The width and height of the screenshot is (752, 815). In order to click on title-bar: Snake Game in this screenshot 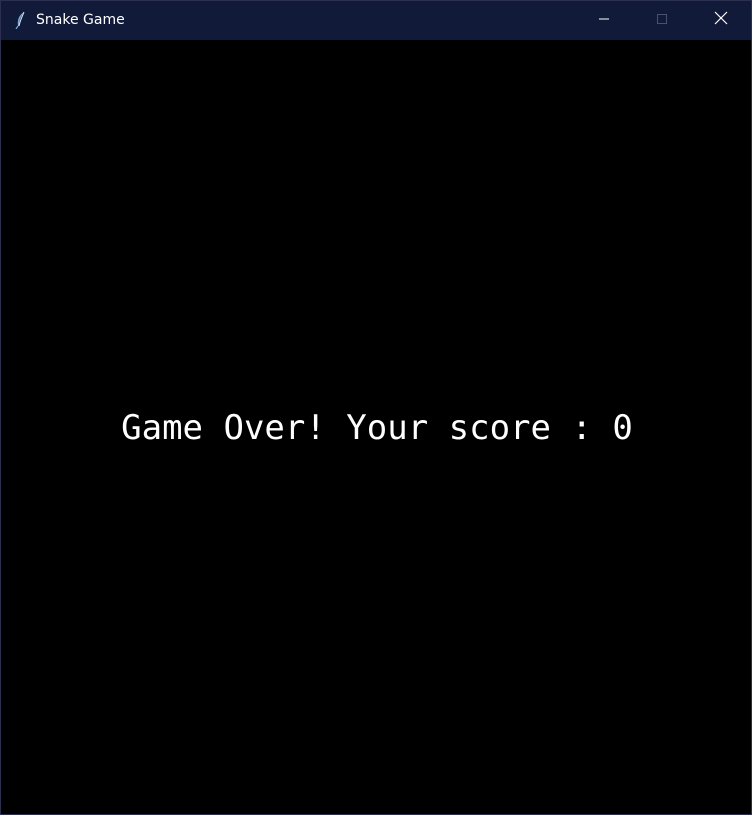, I will do `click(376, 20)`.